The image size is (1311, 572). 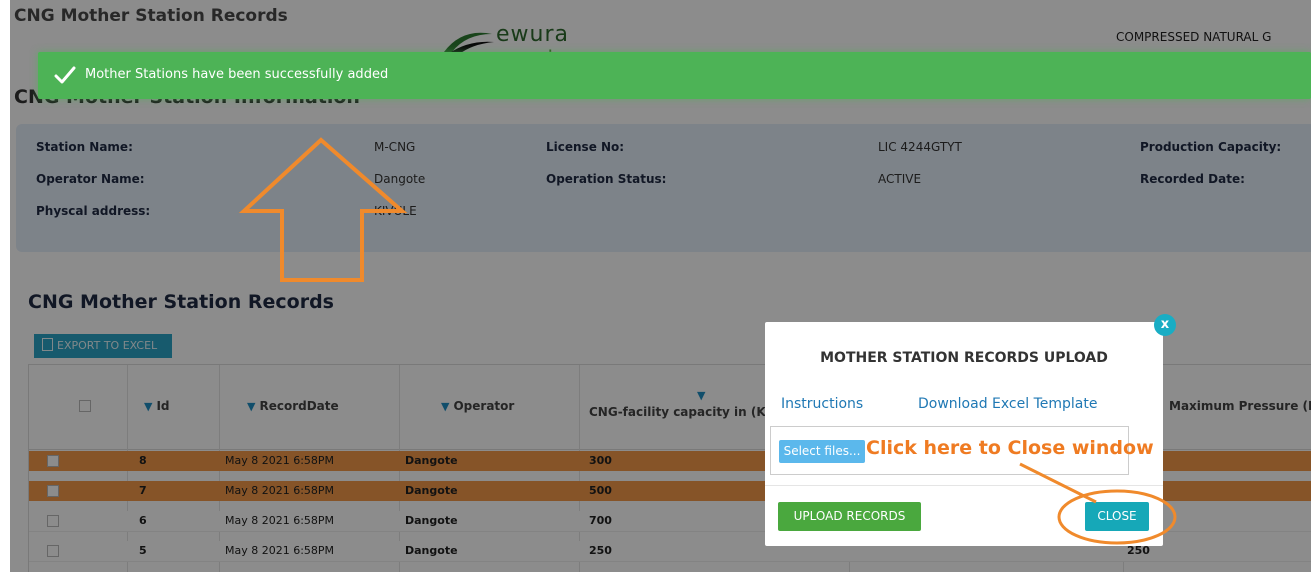 What do you see at coordinates (1117, 517) in the screenshot?
I see `close-highlight-circle-annotation` at bounding box center [1117, 517].